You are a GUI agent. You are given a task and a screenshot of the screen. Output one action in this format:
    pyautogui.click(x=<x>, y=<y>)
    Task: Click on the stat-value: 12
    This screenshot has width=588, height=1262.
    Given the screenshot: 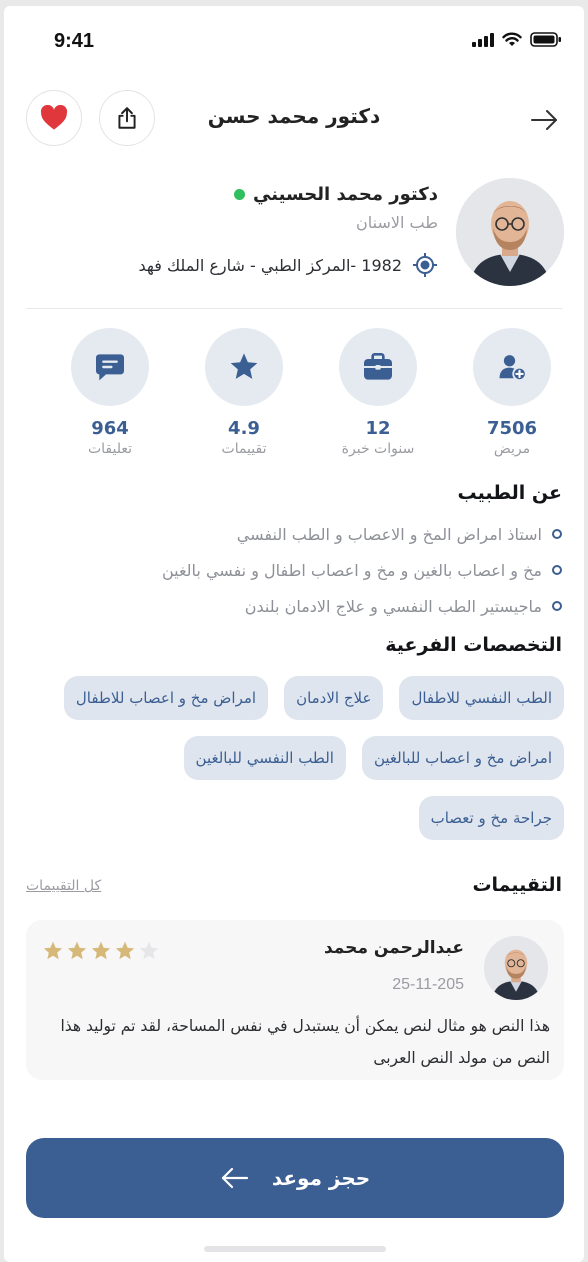 What is the action you would take?
    pyautogui.click(x=378, y=428)
    